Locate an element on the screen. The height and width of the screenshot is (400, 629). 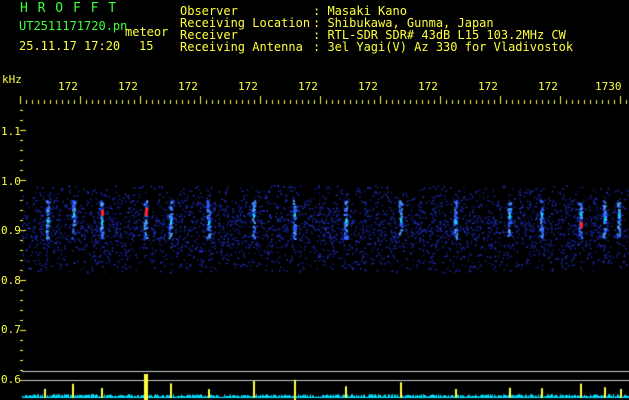
freq-tick: 0.9 is located at coordinates (11, 230).